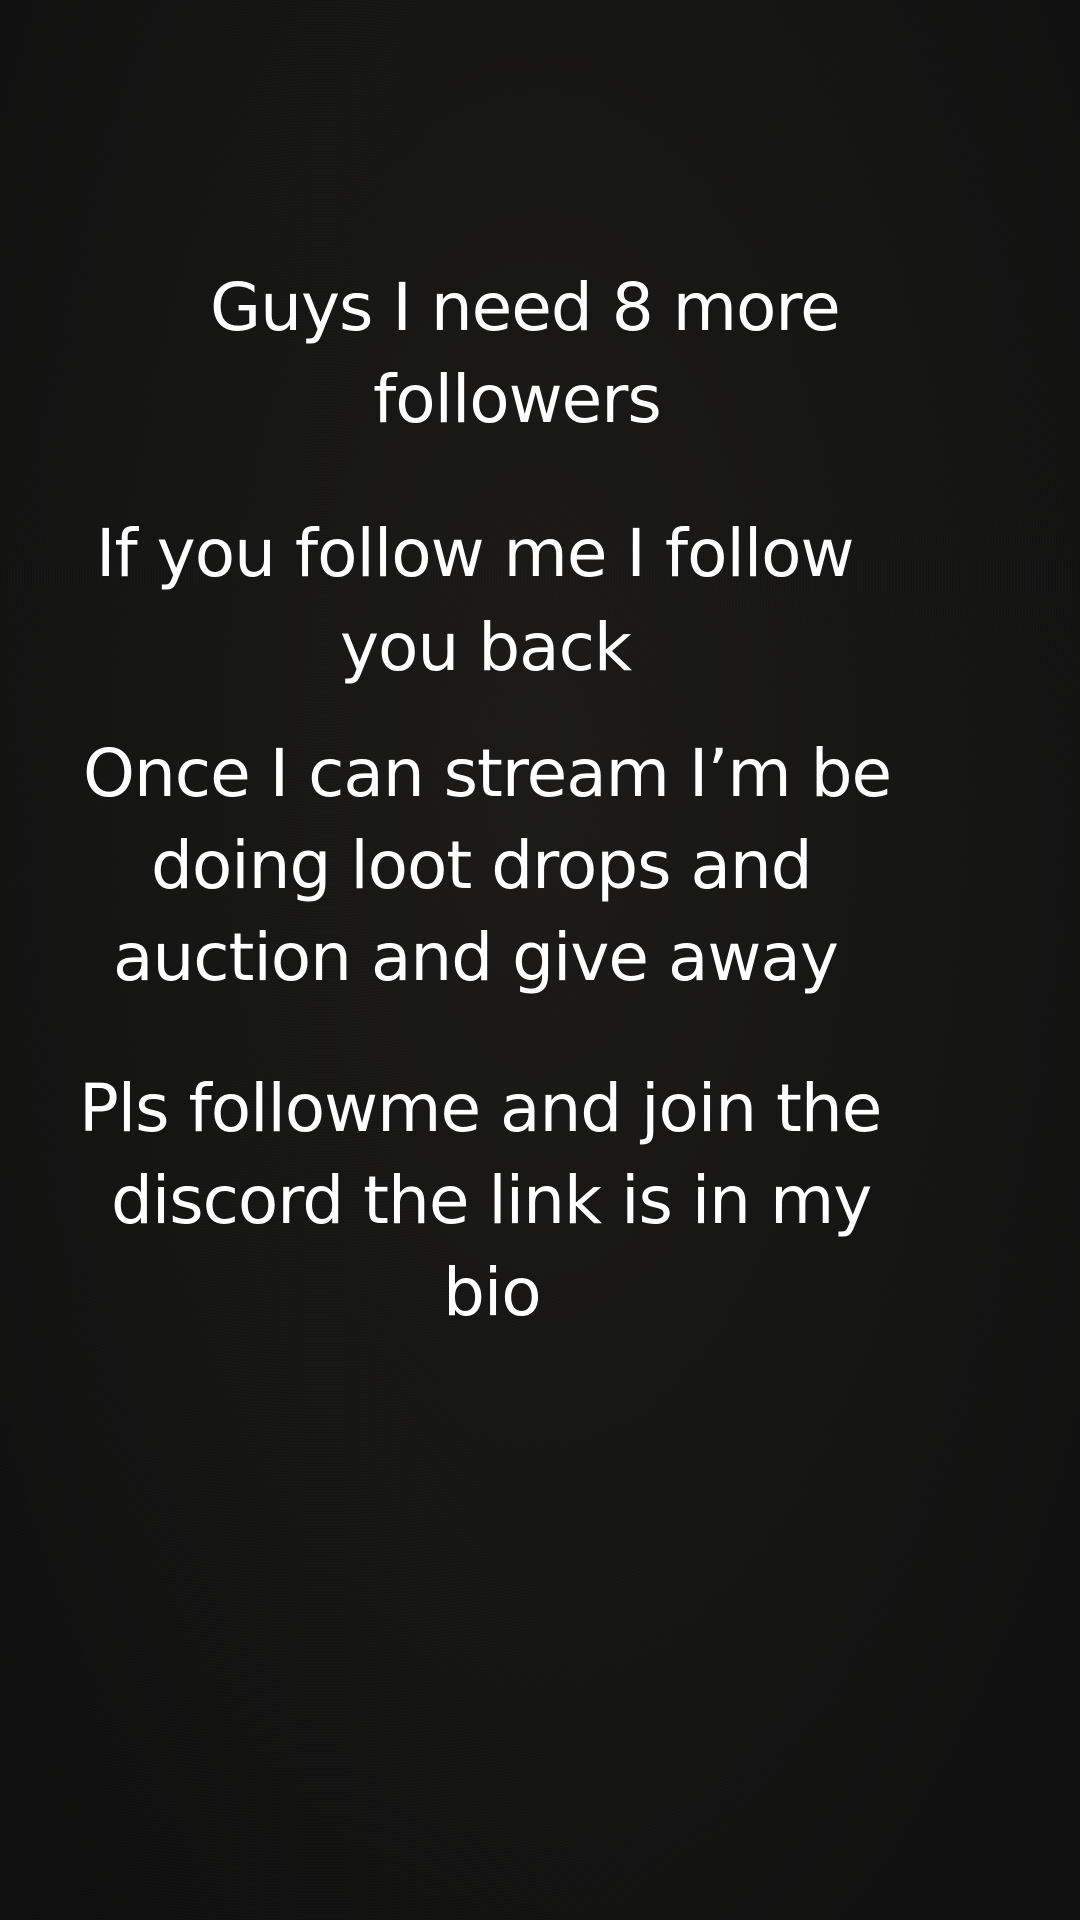  I want to click on caption-line: Guys I need 8 more, so click(525, 307).